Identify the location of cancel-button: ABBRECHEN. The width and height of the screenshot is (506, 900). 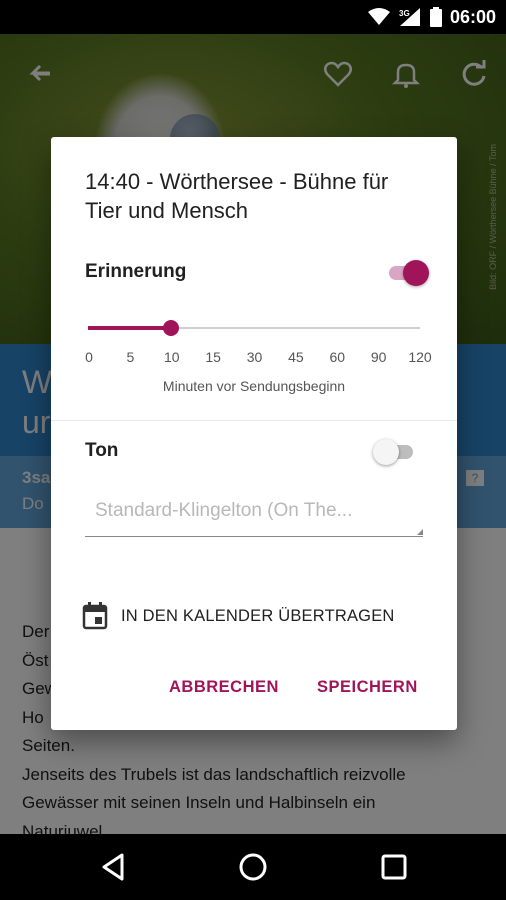
(224, 687).